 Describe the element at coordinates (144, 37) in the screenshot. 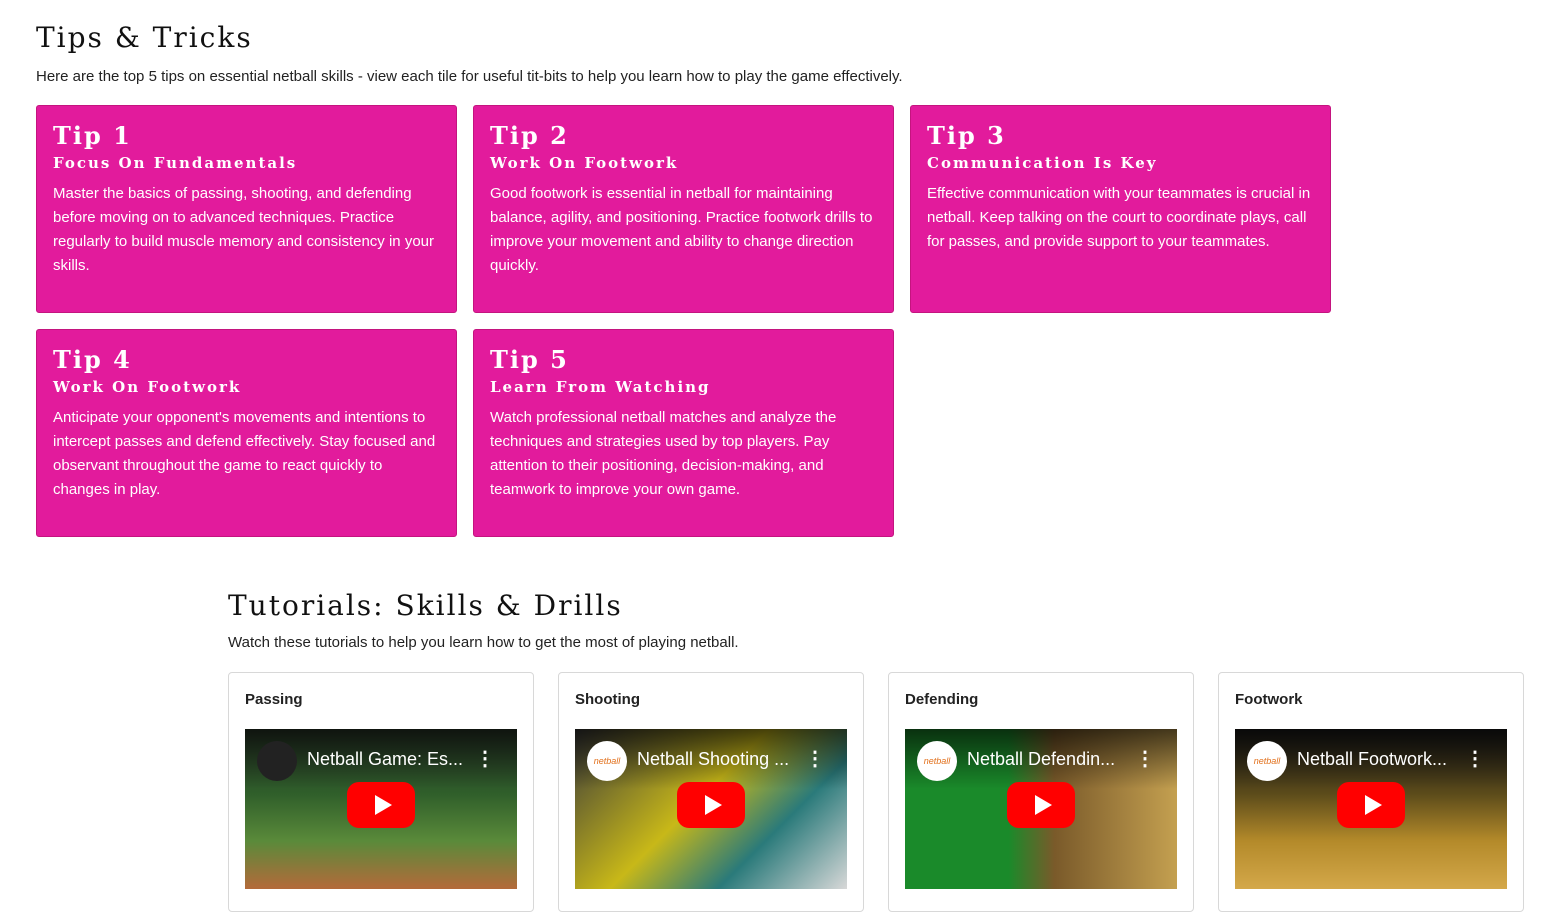

I see `tips-heading: Tips & Tricks` at that location.